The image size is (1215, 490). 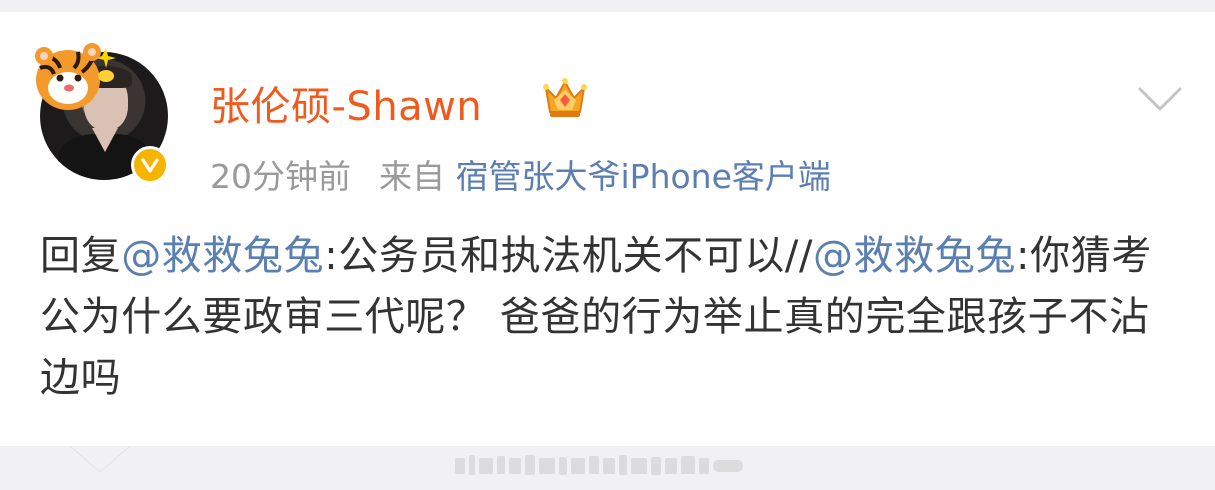 I want to click on chevron-down-icon, so click(x=1160, y=99).